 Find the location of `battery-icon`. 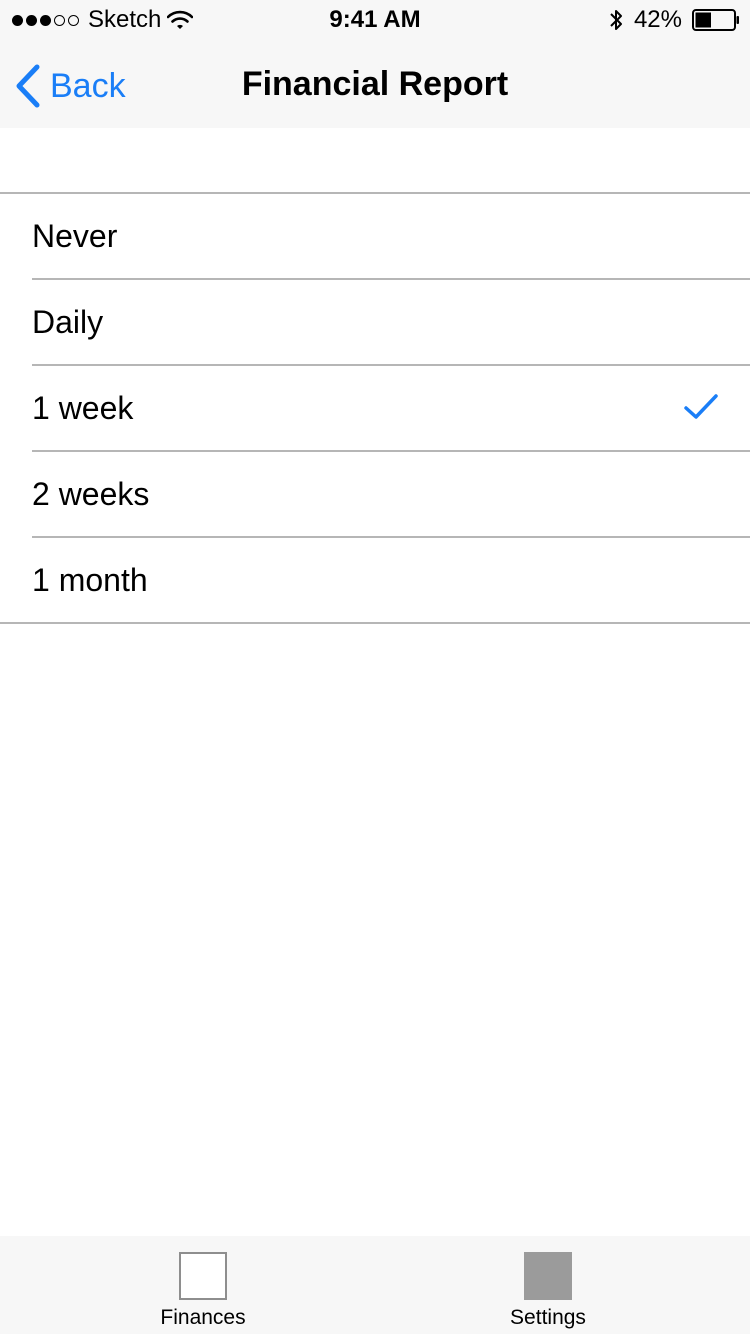

battery-icon is located at coordinates (715, 20).